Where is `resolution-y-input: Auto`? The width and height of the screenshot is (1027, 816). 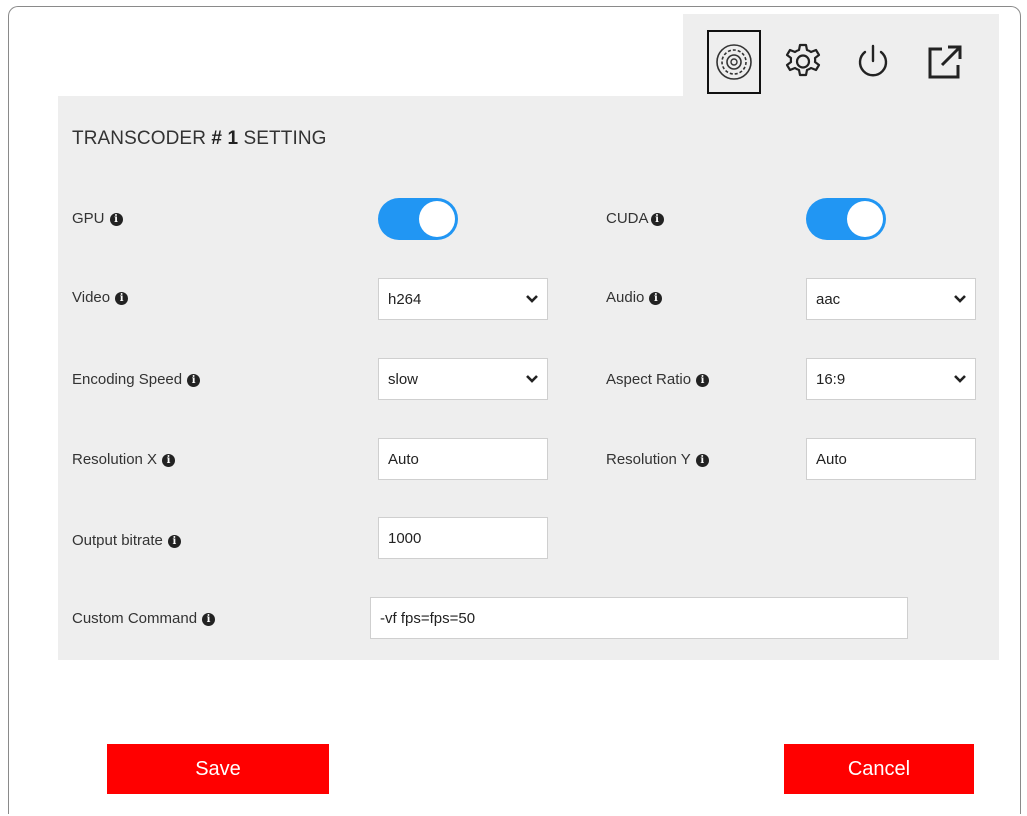 resolution-y-input: Auto is located at coordinates (891, 459).